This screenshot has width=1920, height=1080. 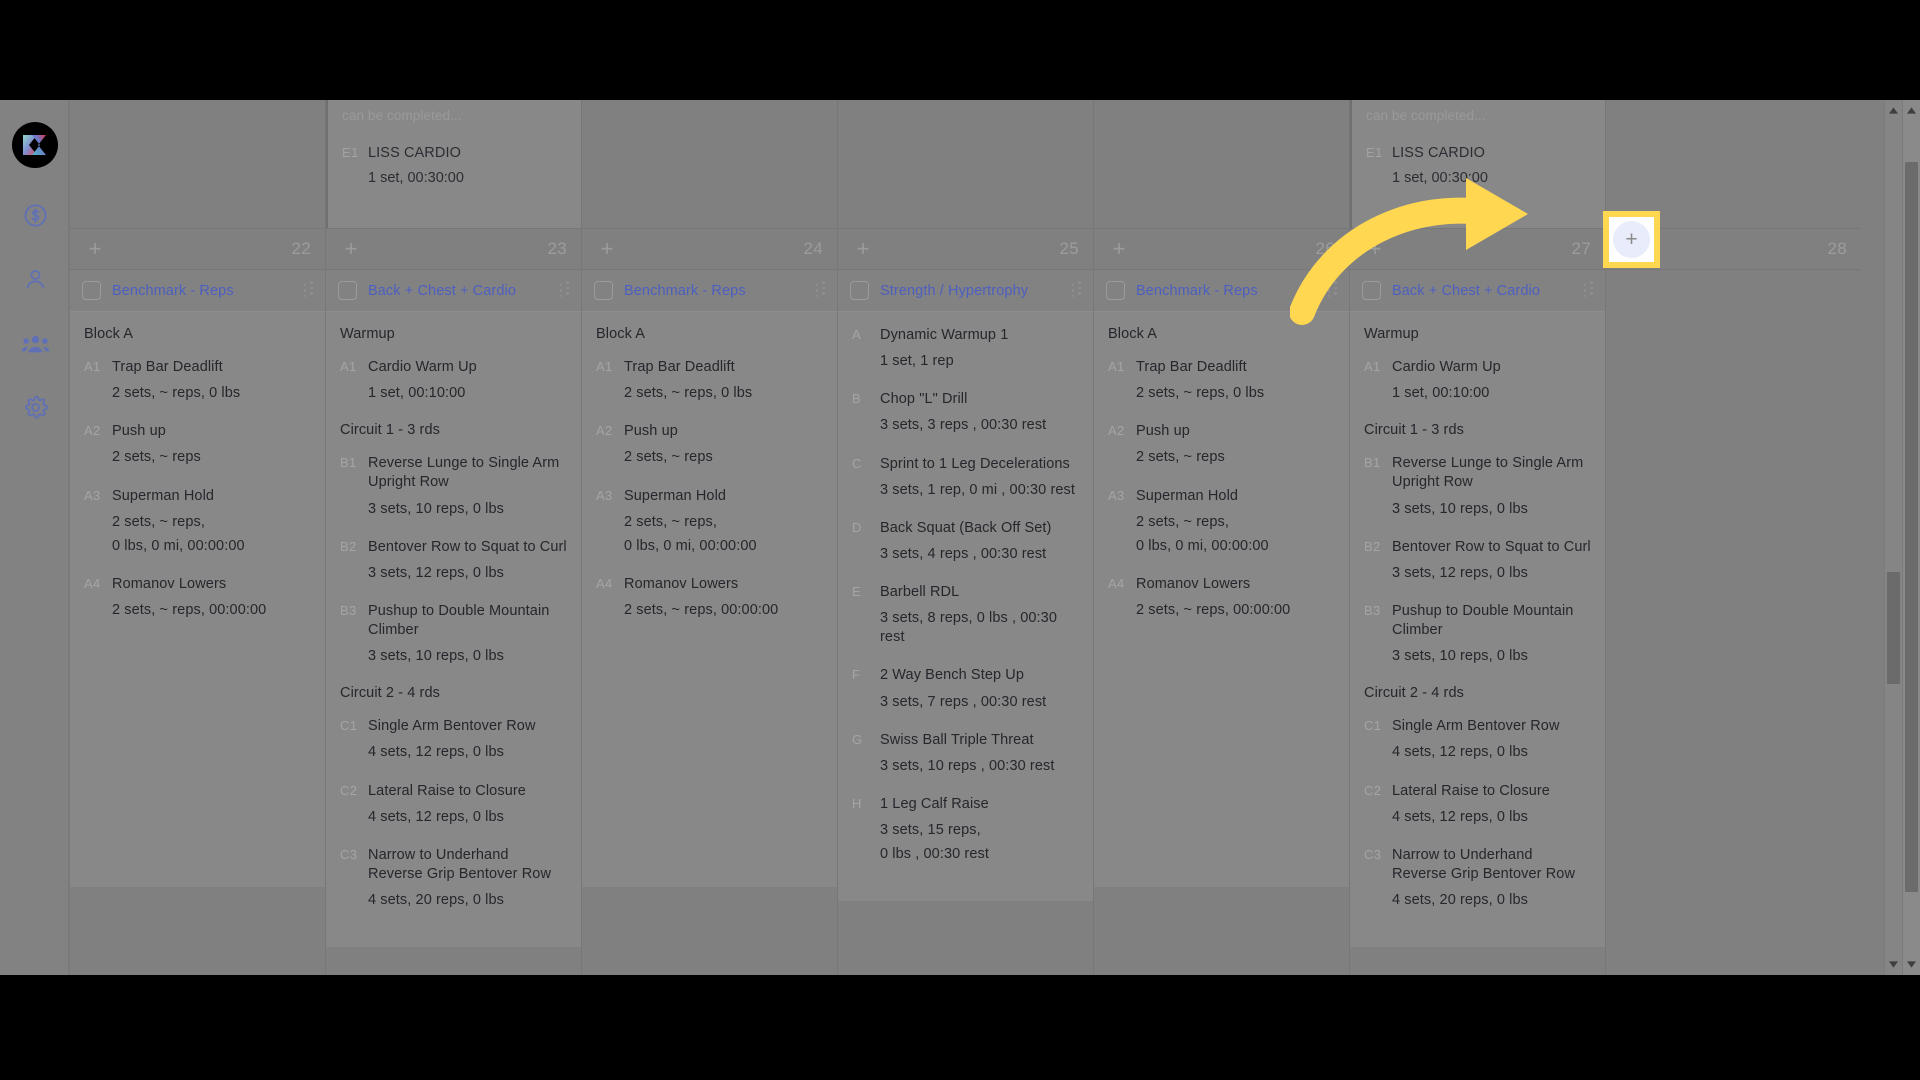 What do you see at coordinates (978, 489) in the screenshot?
I see `exercise-detail: 3 sets, 1 rep, 0 mi , 00:30 rest` at bounding box center [978, 489].